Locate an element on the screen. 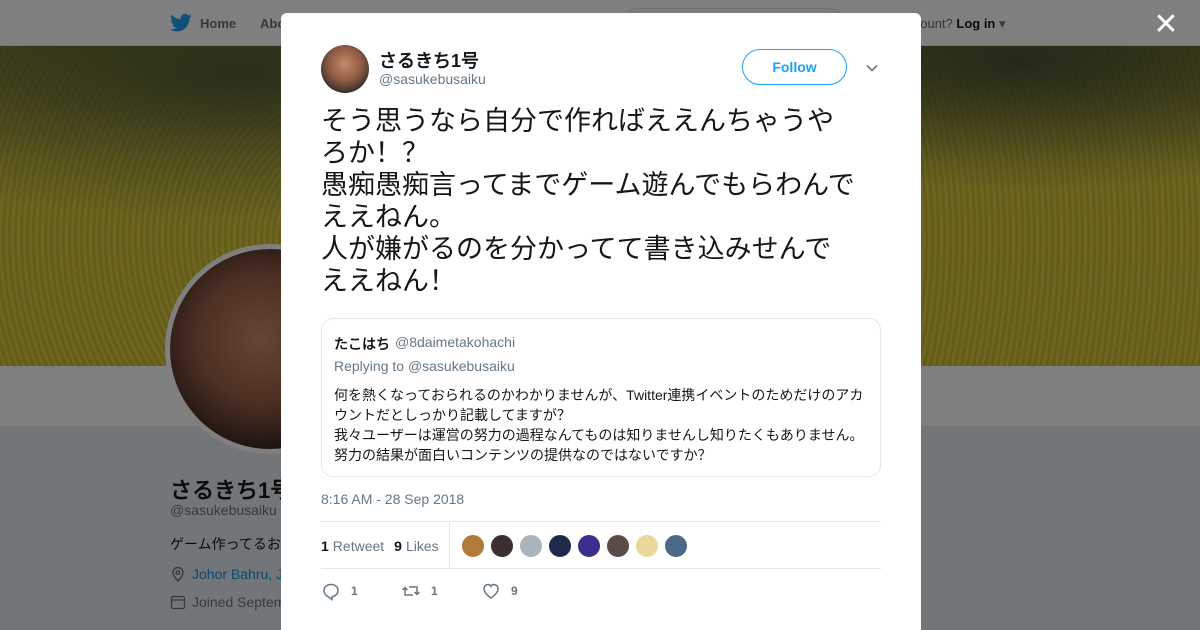  retweet-count: 1 is located at coordinates (434, 591).